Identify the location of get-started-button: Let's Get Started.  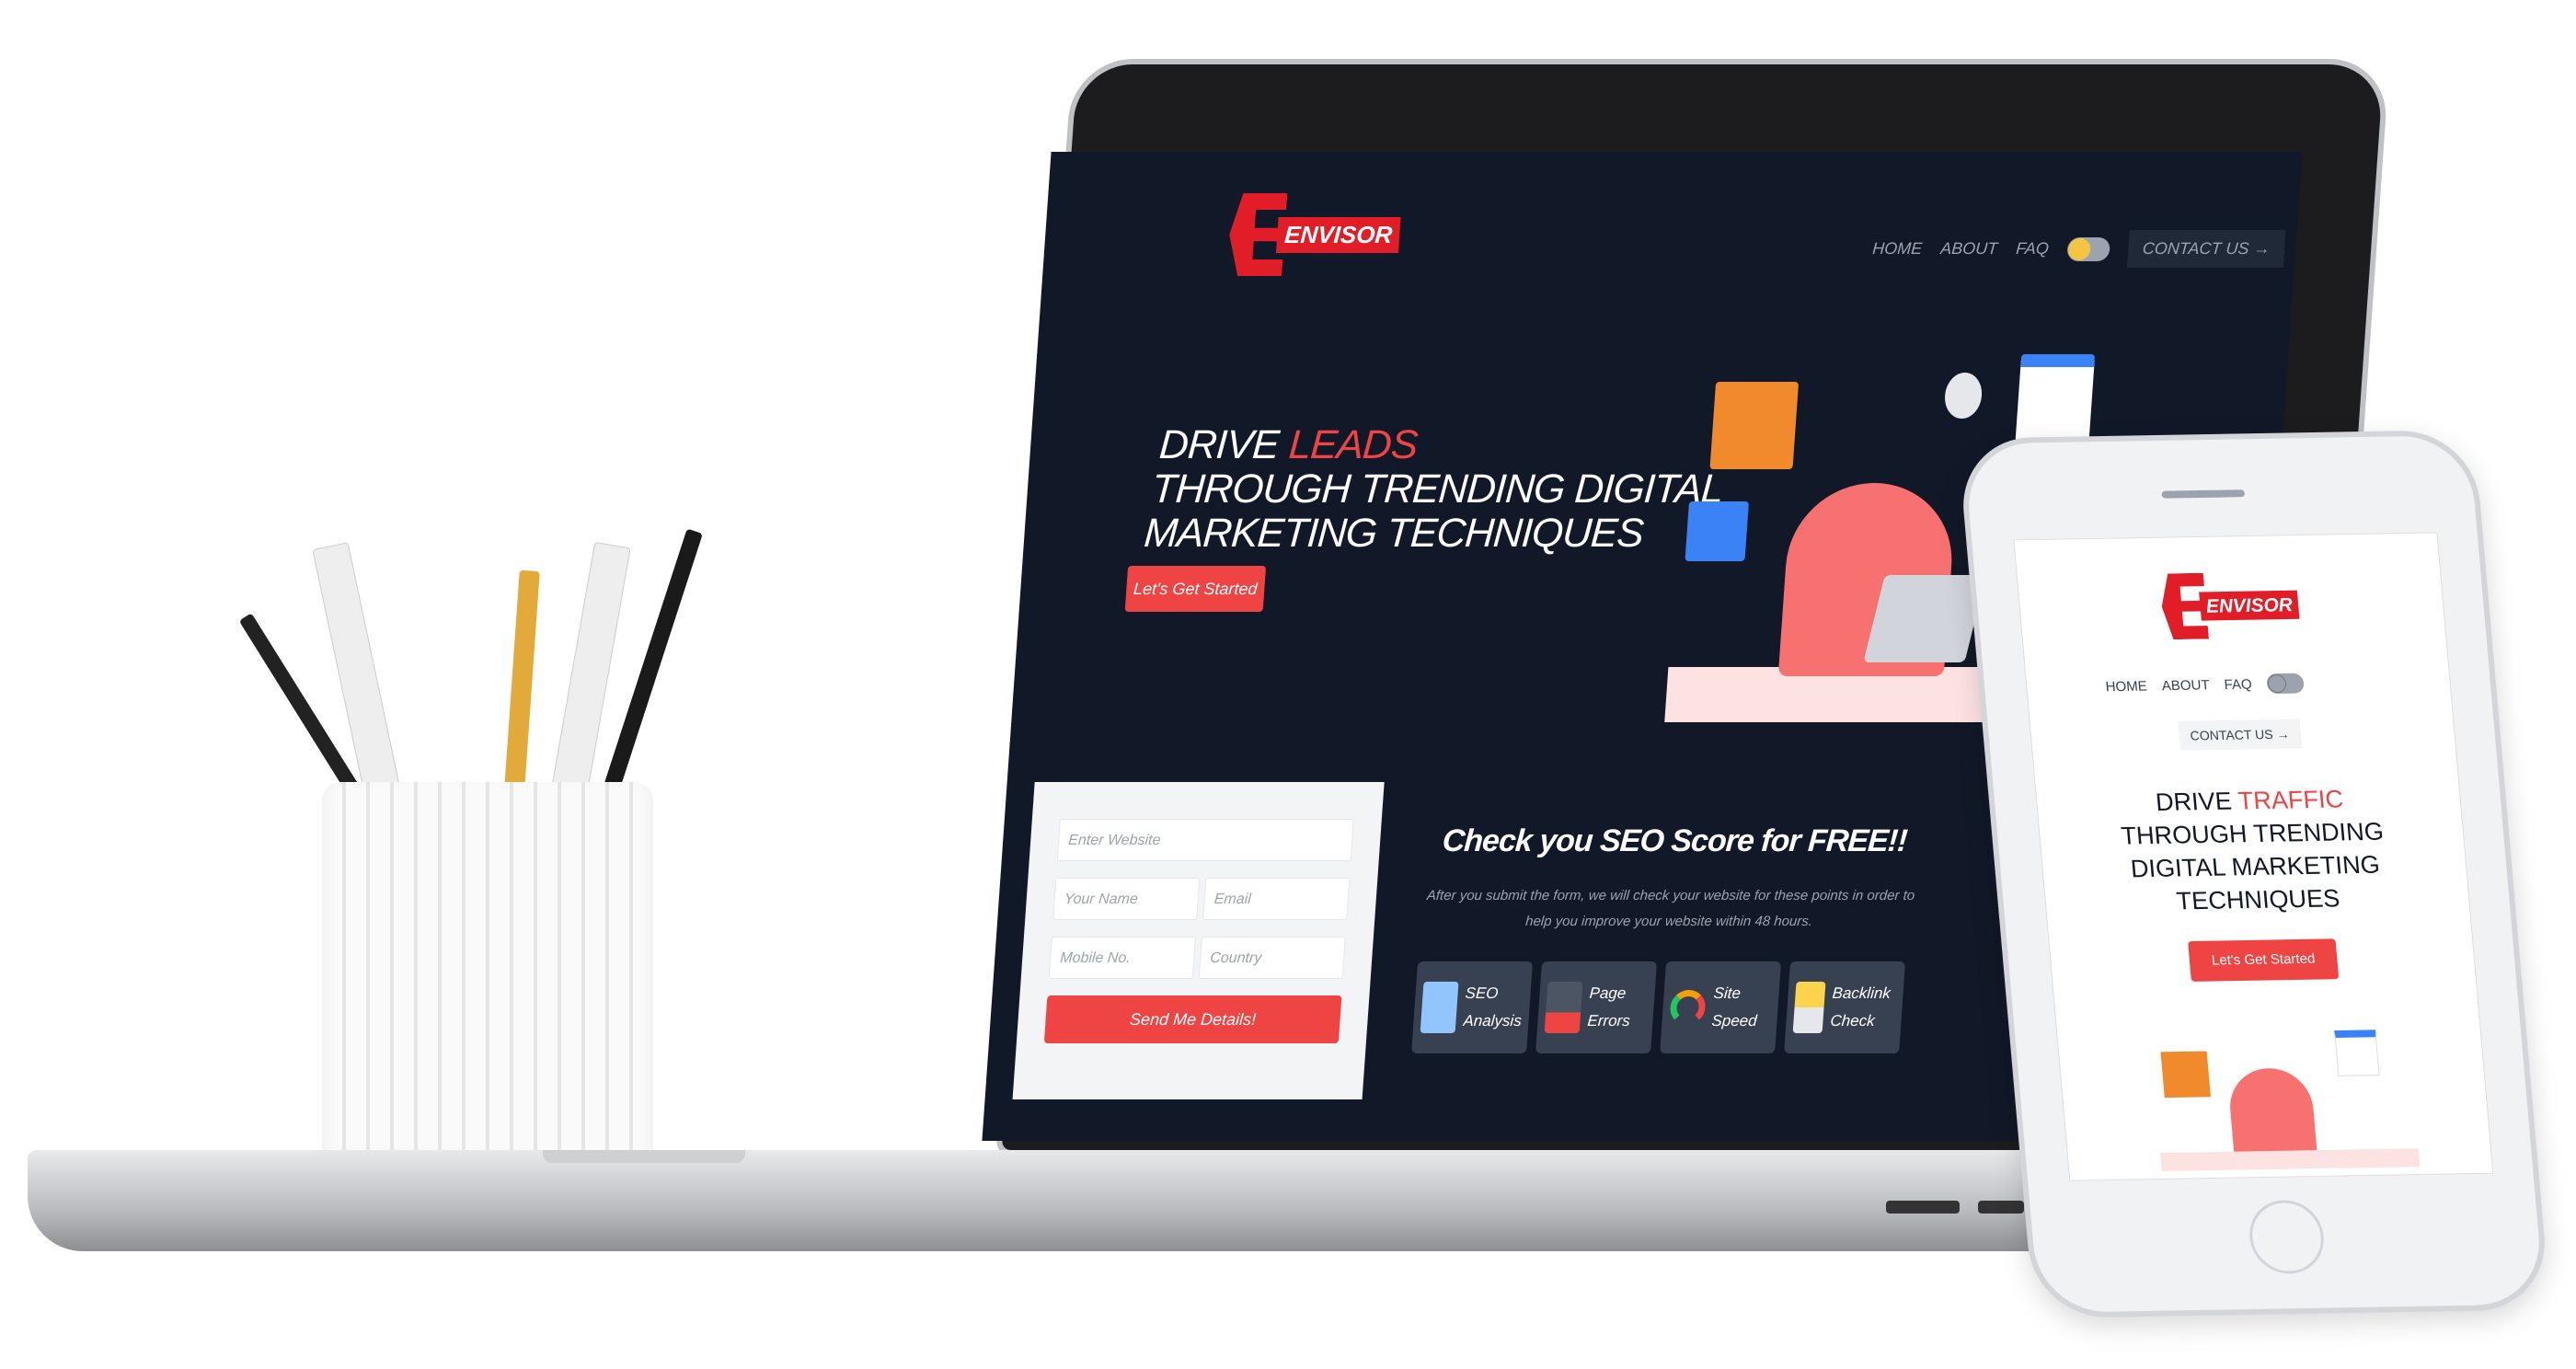
(1195, 589).